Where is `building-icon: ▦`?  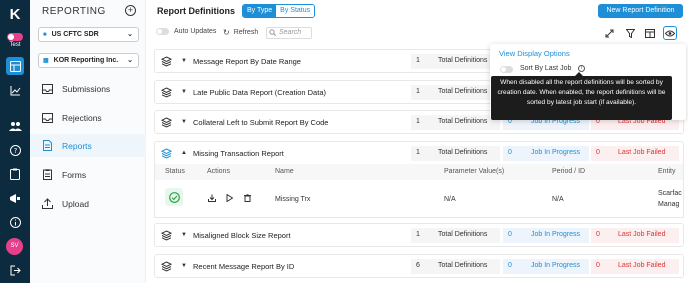 building-icon: ▦ is located at coordinates (46, 61).